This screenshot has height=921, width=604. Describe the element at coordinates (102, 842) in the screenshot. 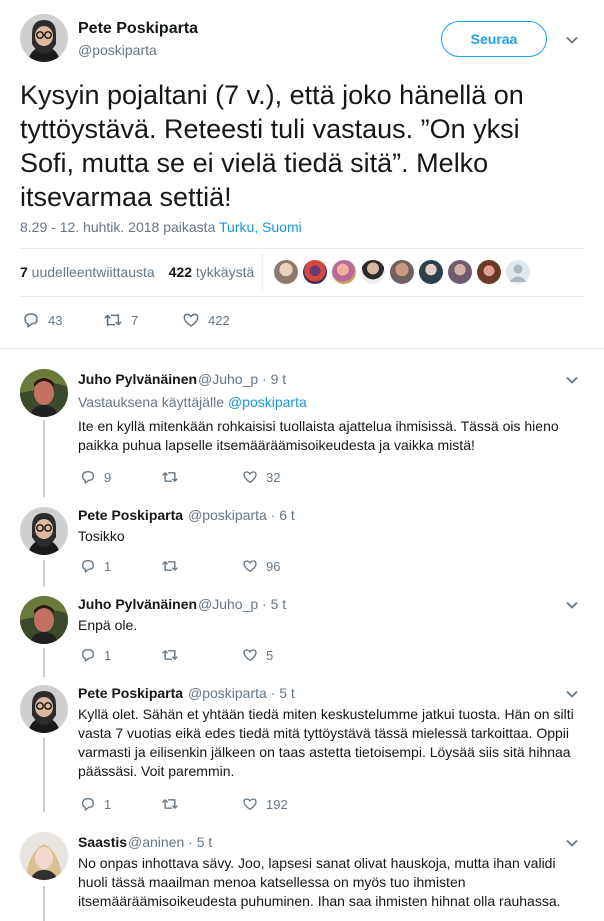

I see `reply-author-name: Saastis` at that location.